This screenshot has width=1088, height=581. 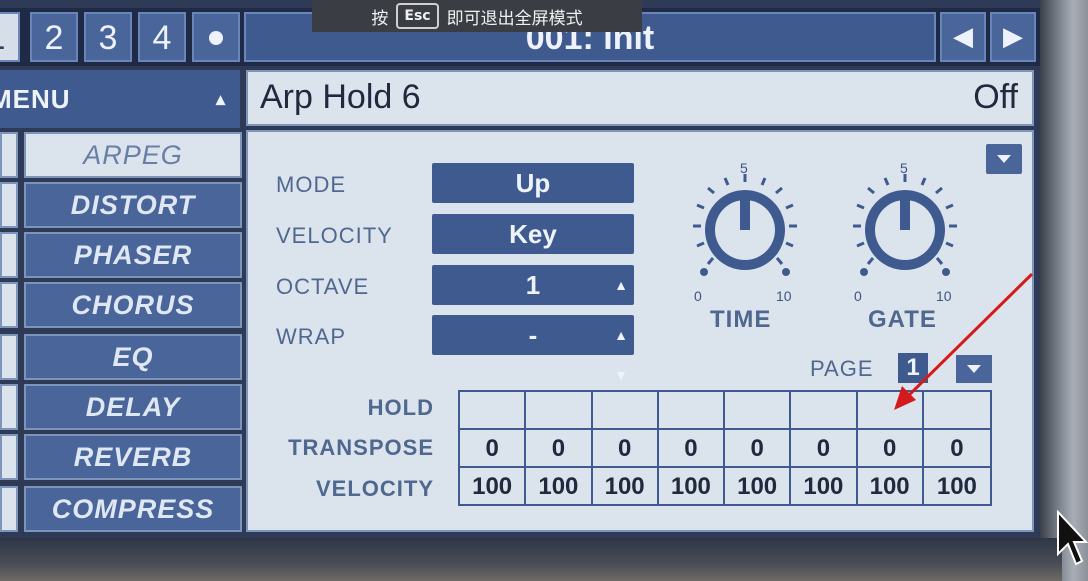 What do you see at coordinates (531, 559) in the screenshot?
I see `window-bottom-edge` at bounding box center [531, 559].